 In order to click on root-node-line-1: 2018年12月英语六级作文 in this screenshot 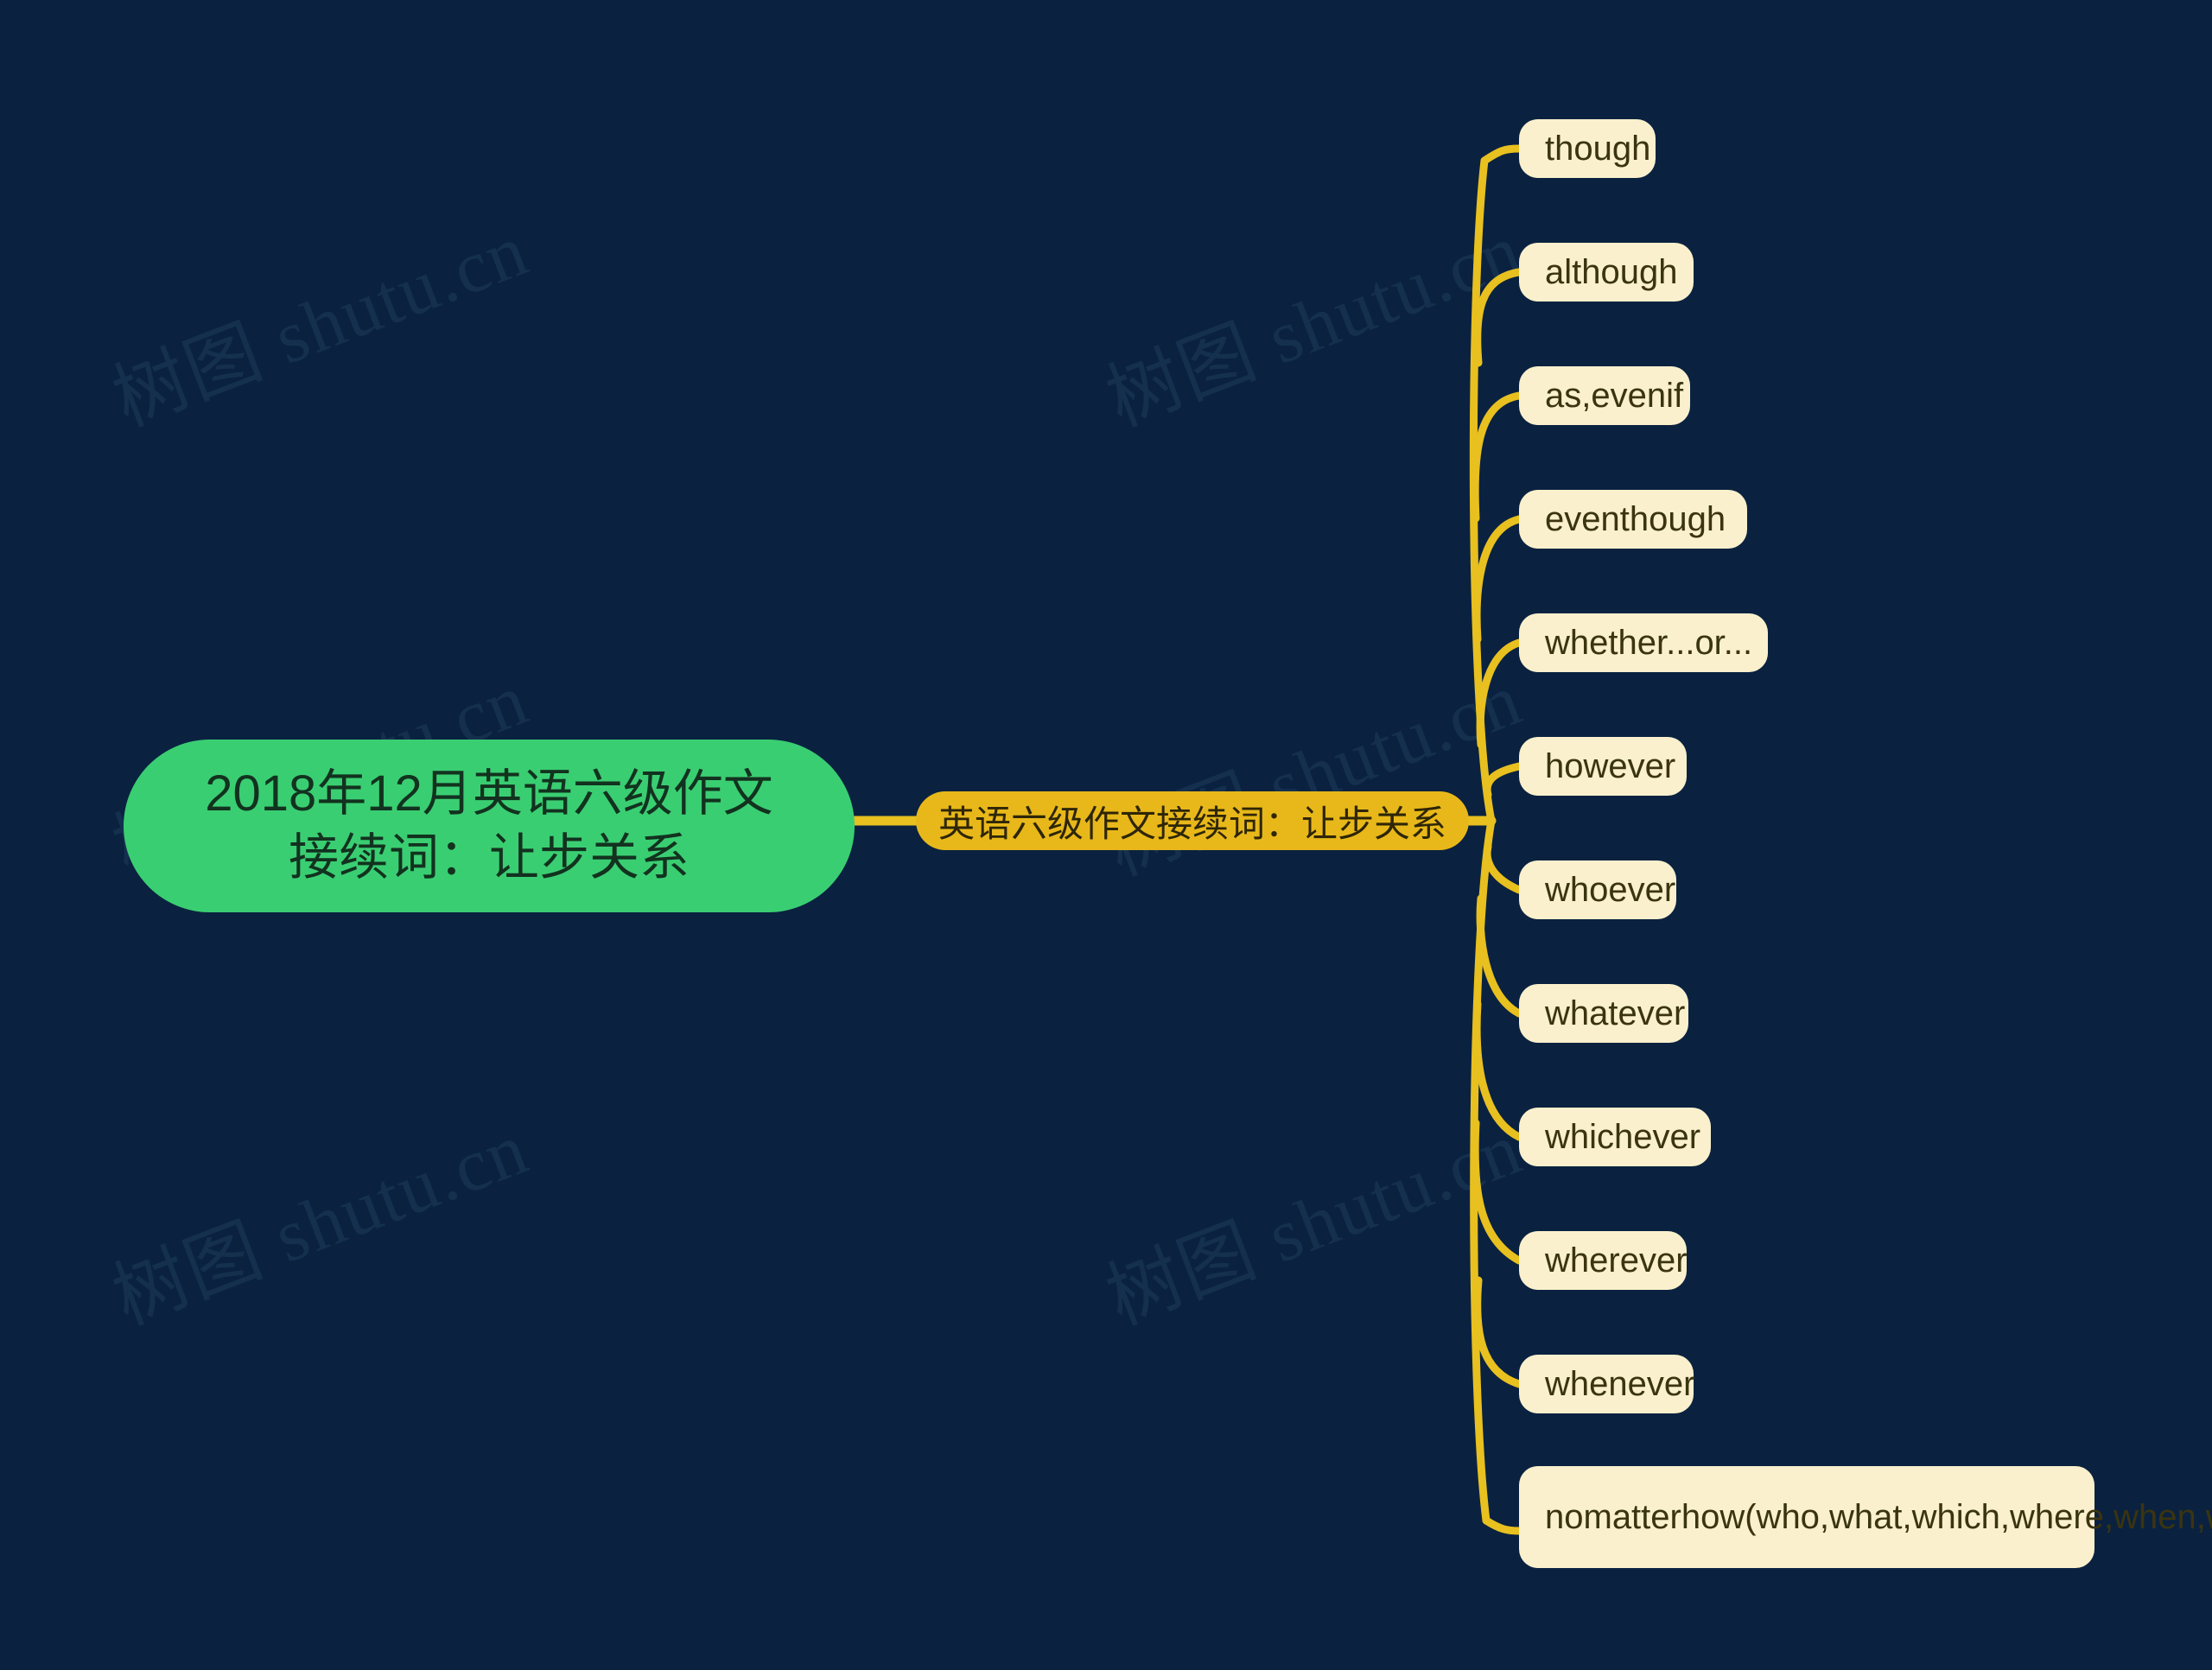, I will do `click(489, 793)`.